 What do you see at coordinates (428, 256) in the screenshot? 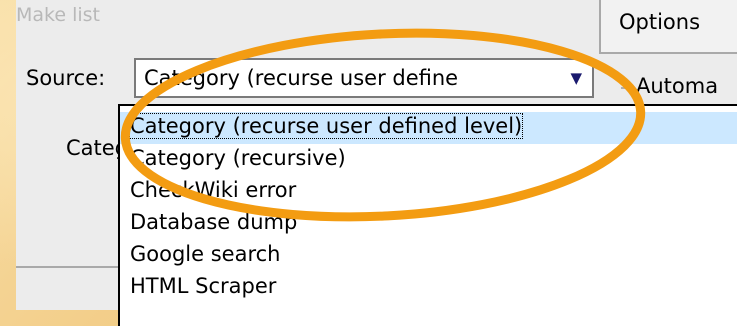
I see `option-google-search: Google search` at bounding box center [428, 256].